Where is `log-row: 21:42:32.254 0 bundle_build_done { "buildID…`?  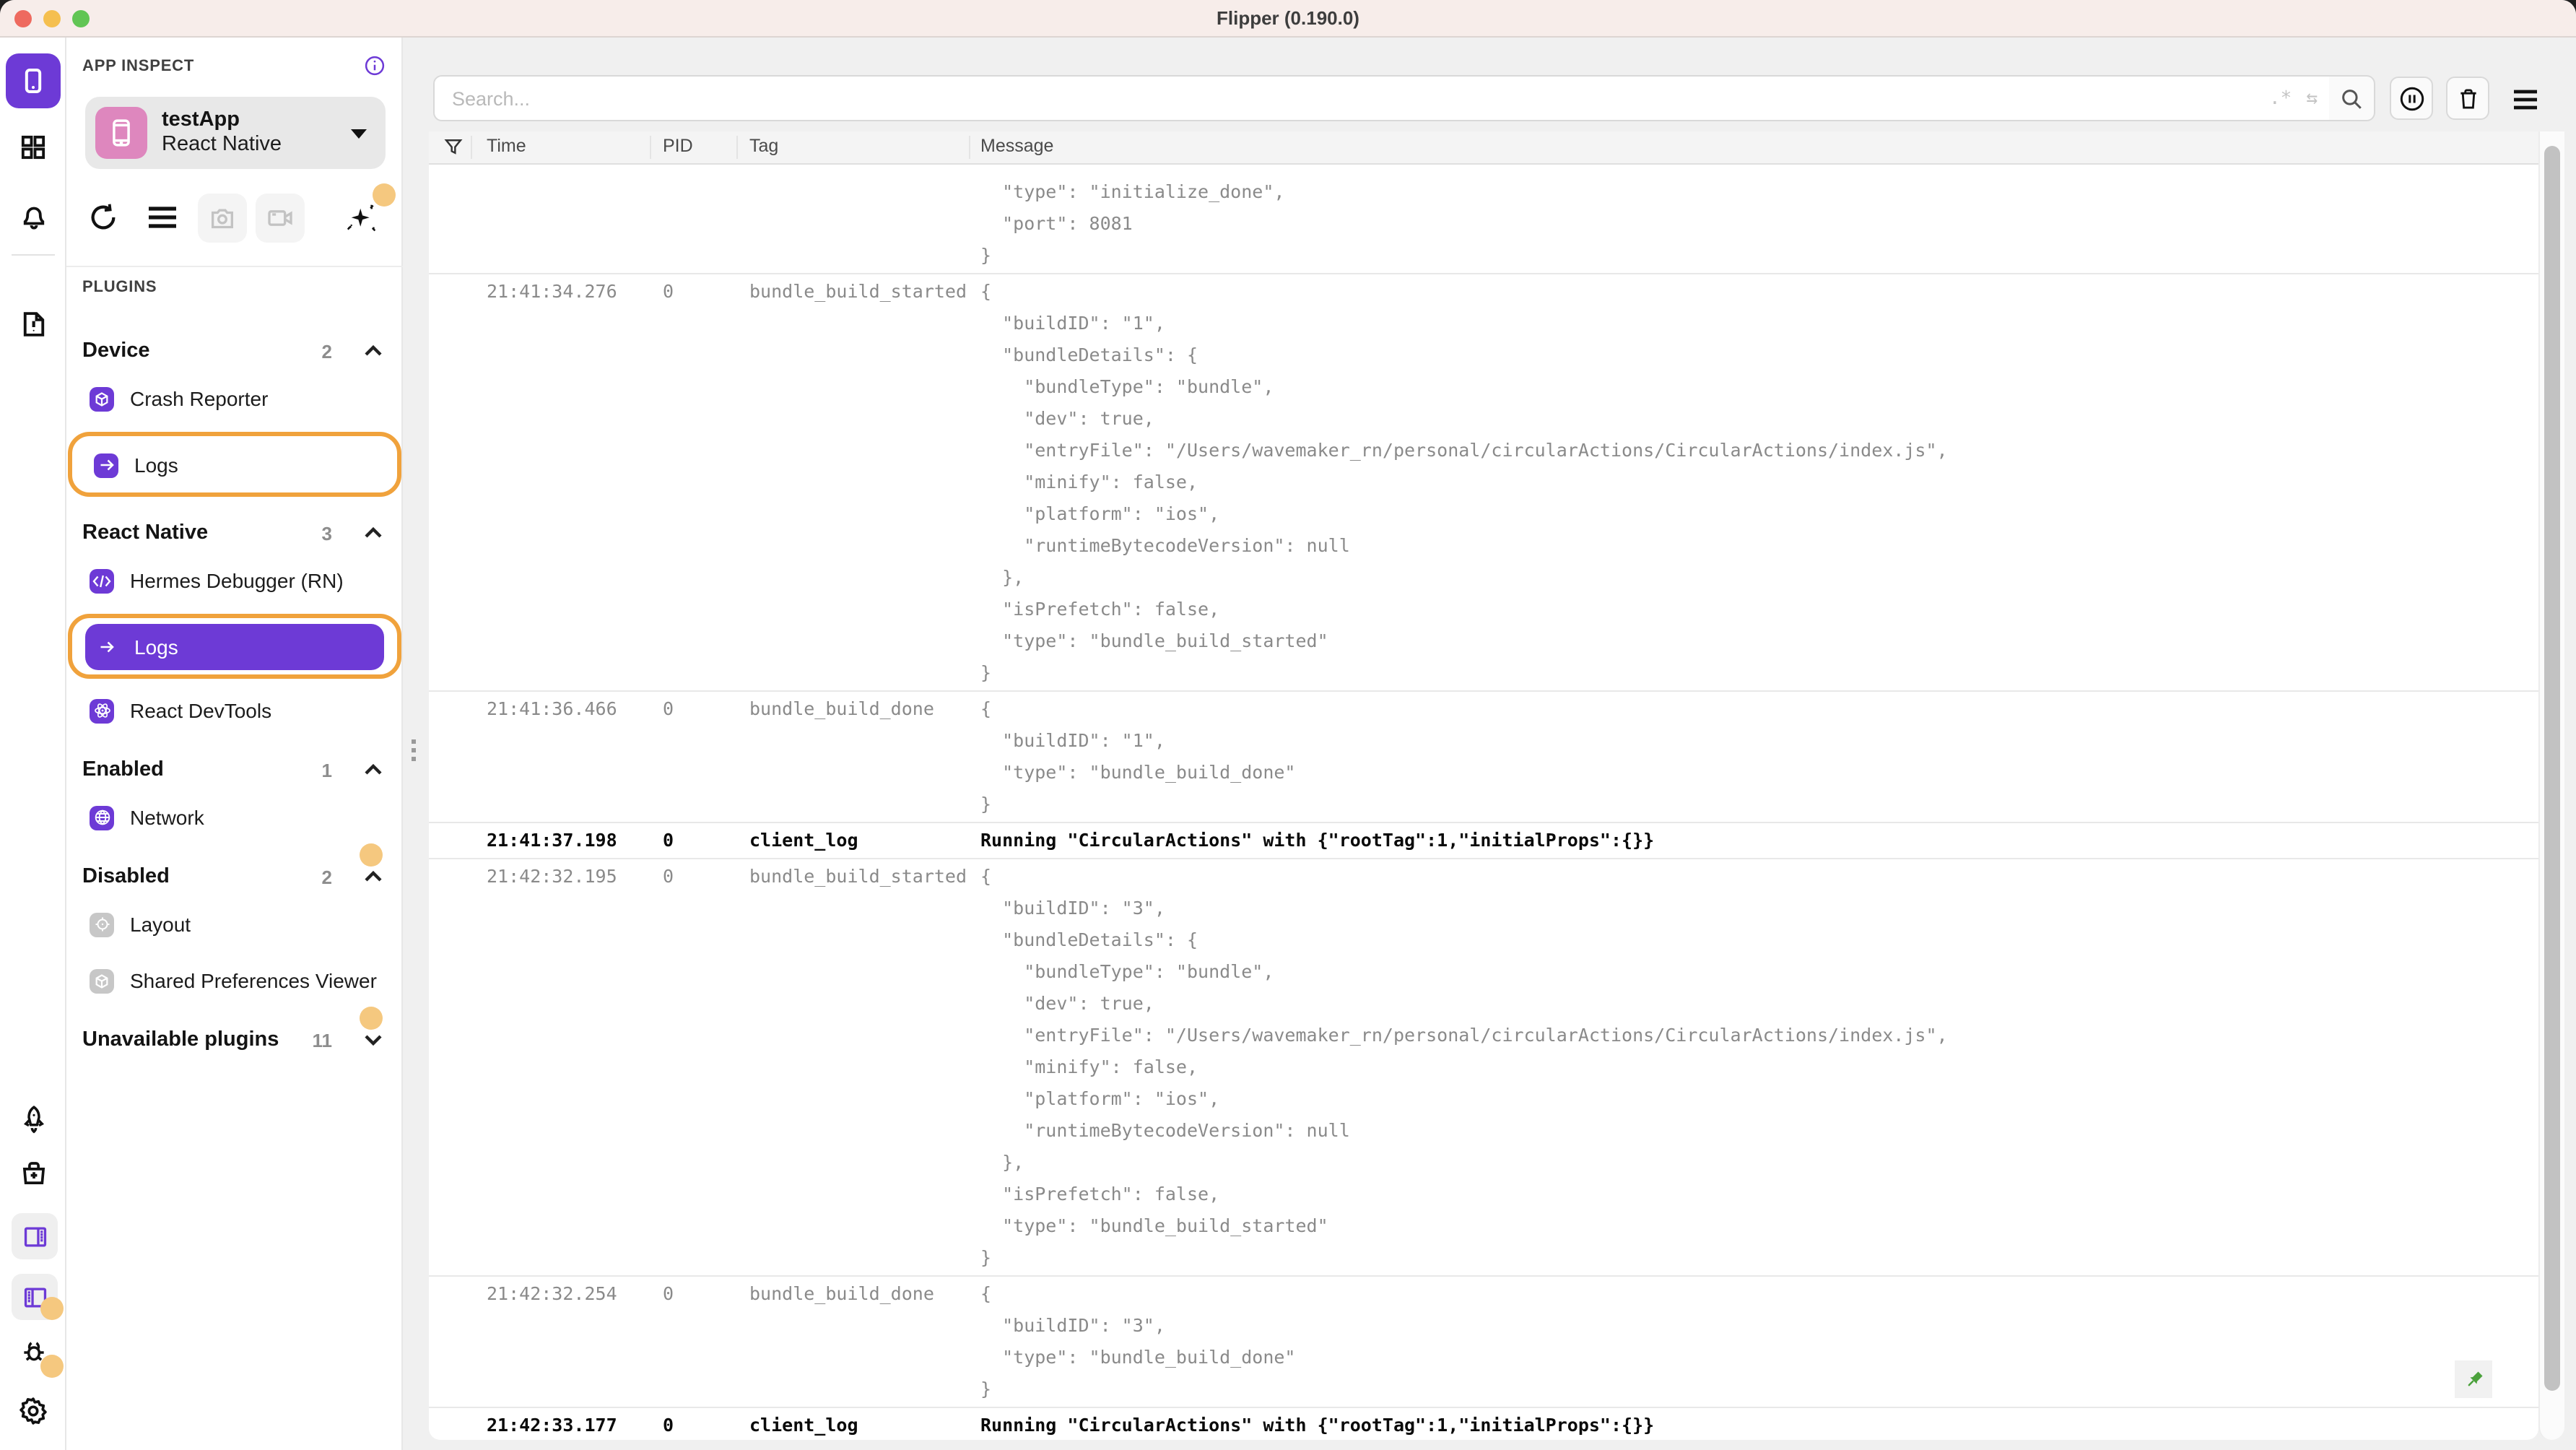
log-row: 21:42:32.254 0 bundle_build_done { "buildID… is located at coordinates (1483, 1342).